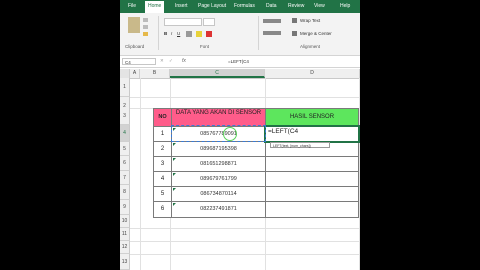 The width and height of the screenshot is (480, 270). Describe the element at coordinates (125, 116) in the screenshot. I see `row-header-3: 3` at that location.